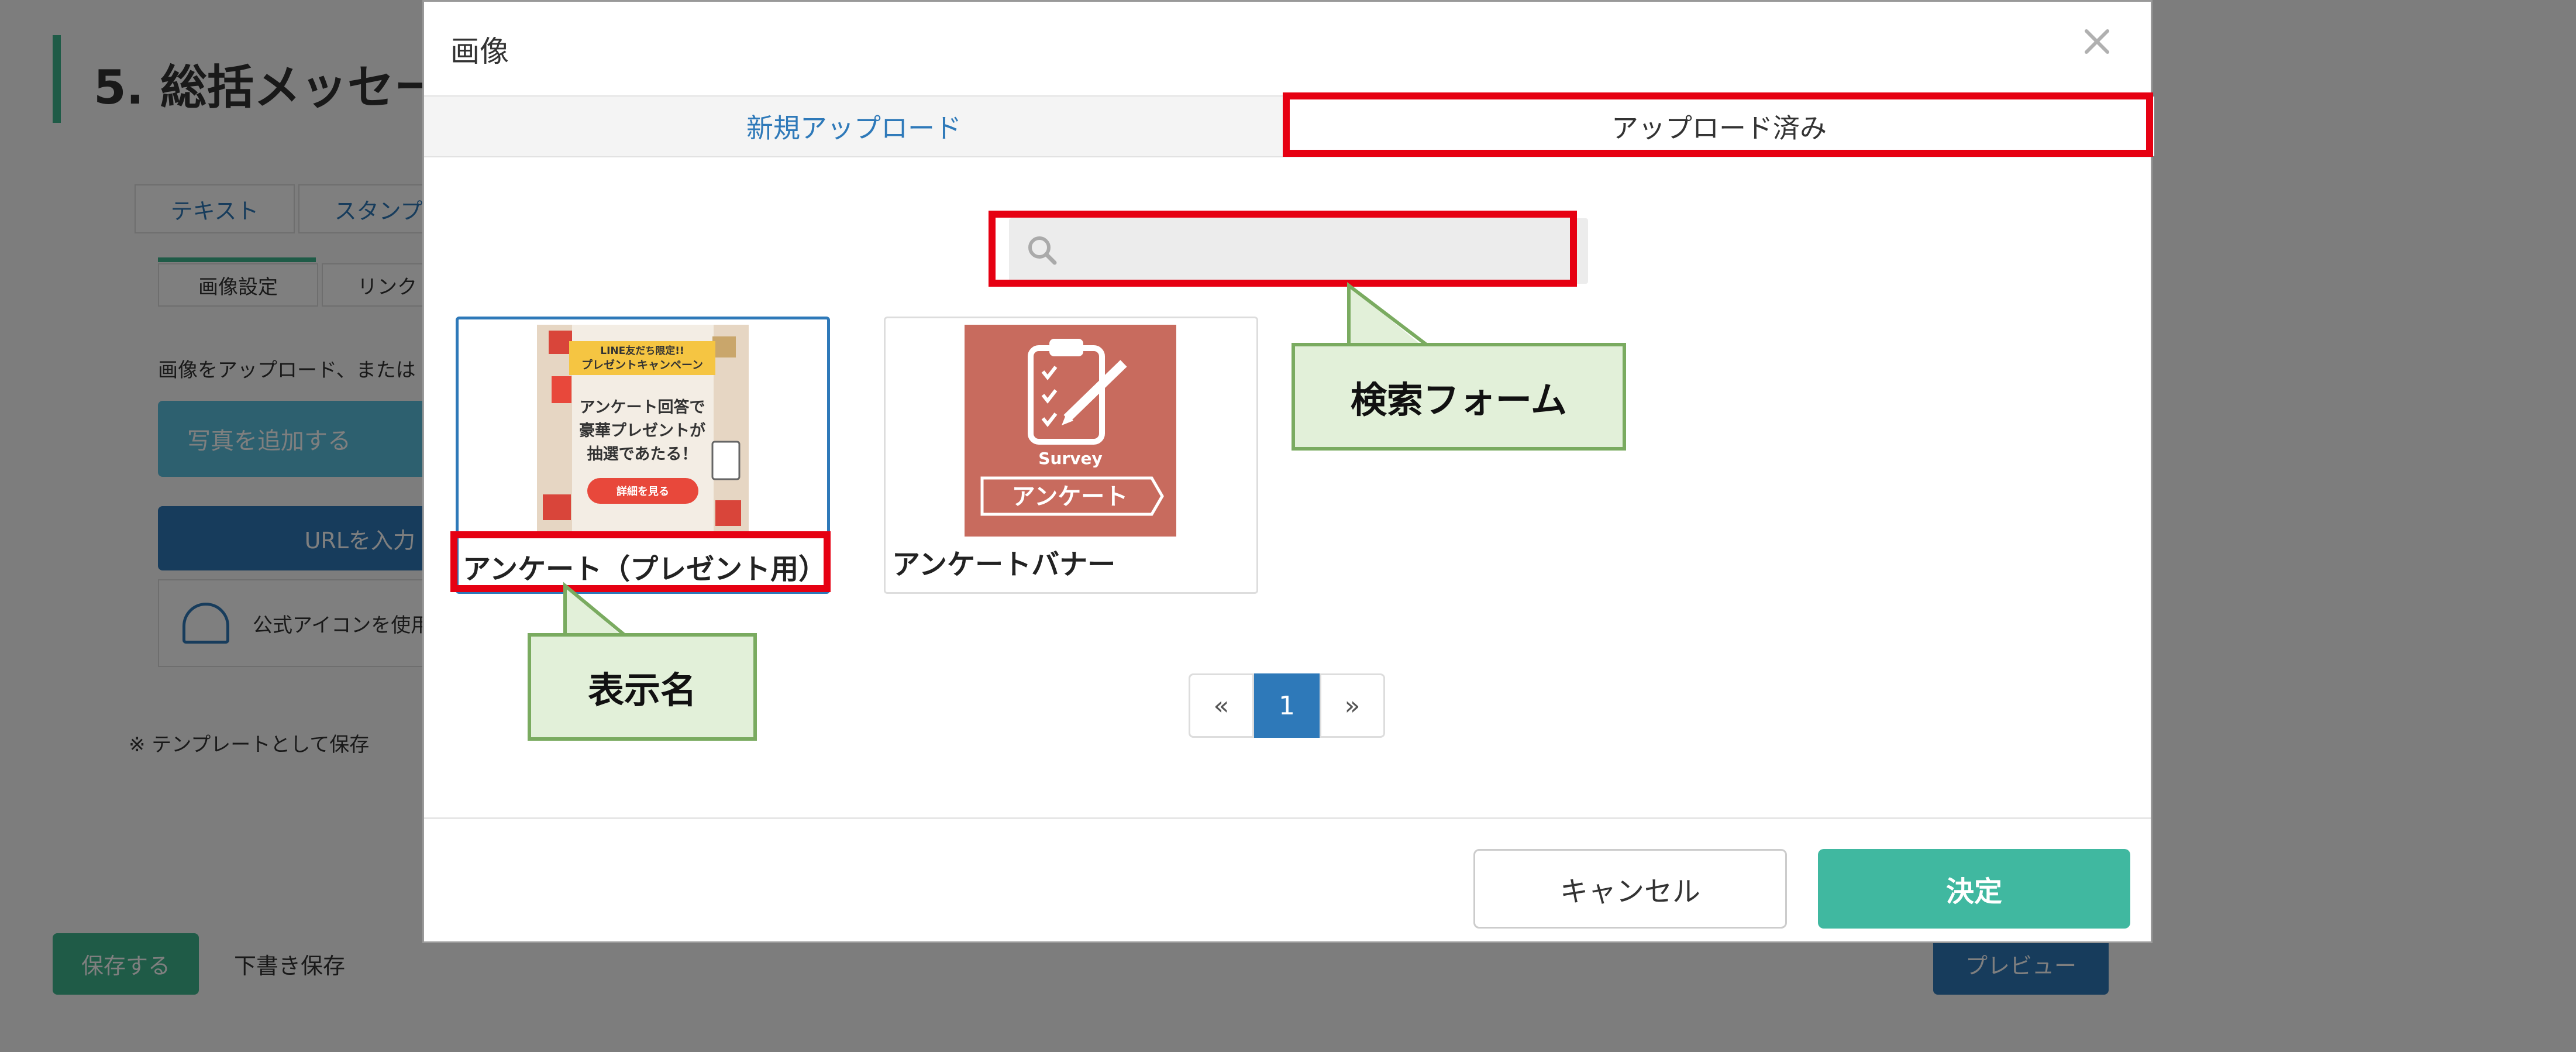  I want to click on tab-uploaded: アップロード済み, so click(1719, 126).